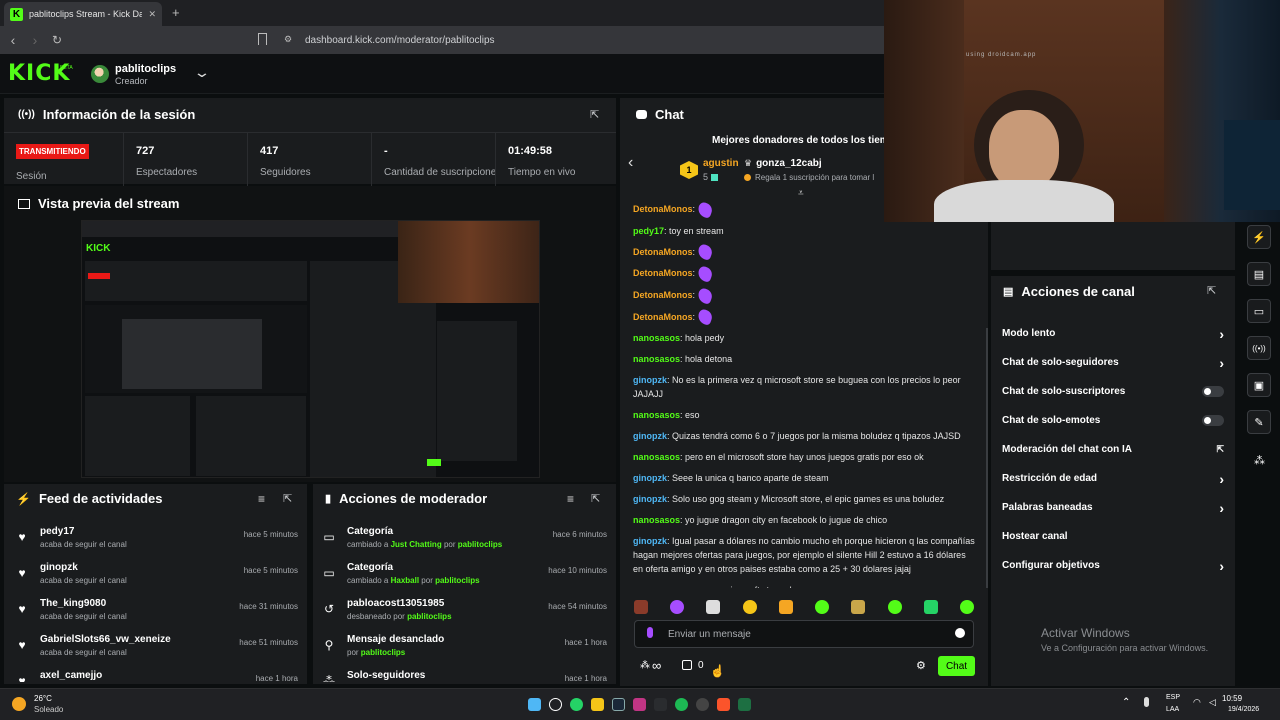 This screenshot has width=1280, height=720. What do you see at coordinates (1259, 460) in the screenshot?
I see `add-widget-icon: ⁂` at bounding box center [1259, 460].